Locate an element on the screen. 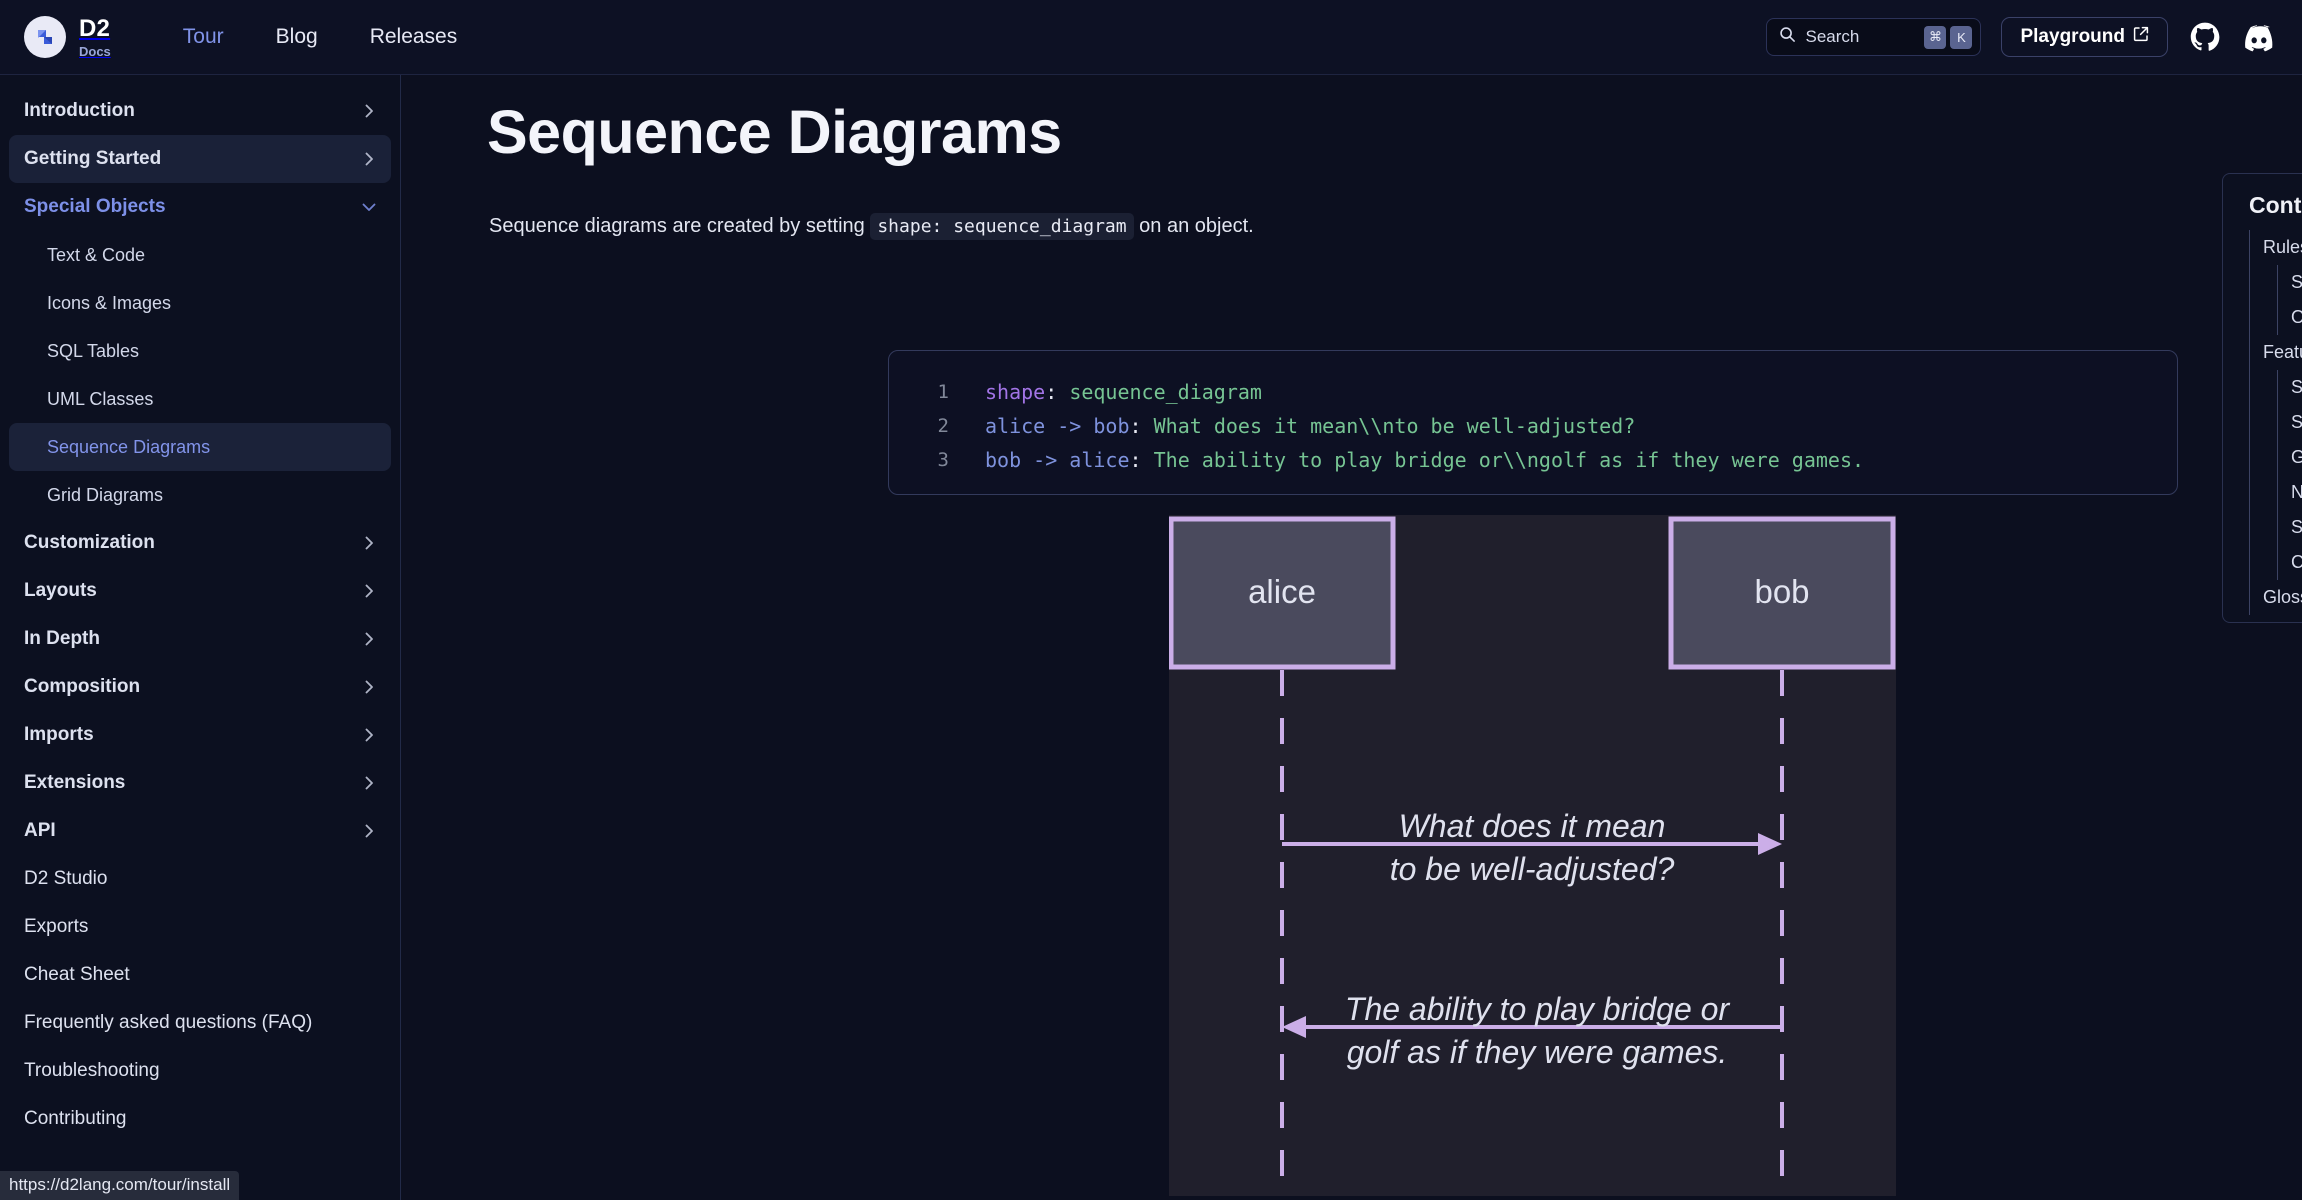 The width and height of the screenshot is (2302, 1200). external-link-icon is located at coordinates (2141, 37).